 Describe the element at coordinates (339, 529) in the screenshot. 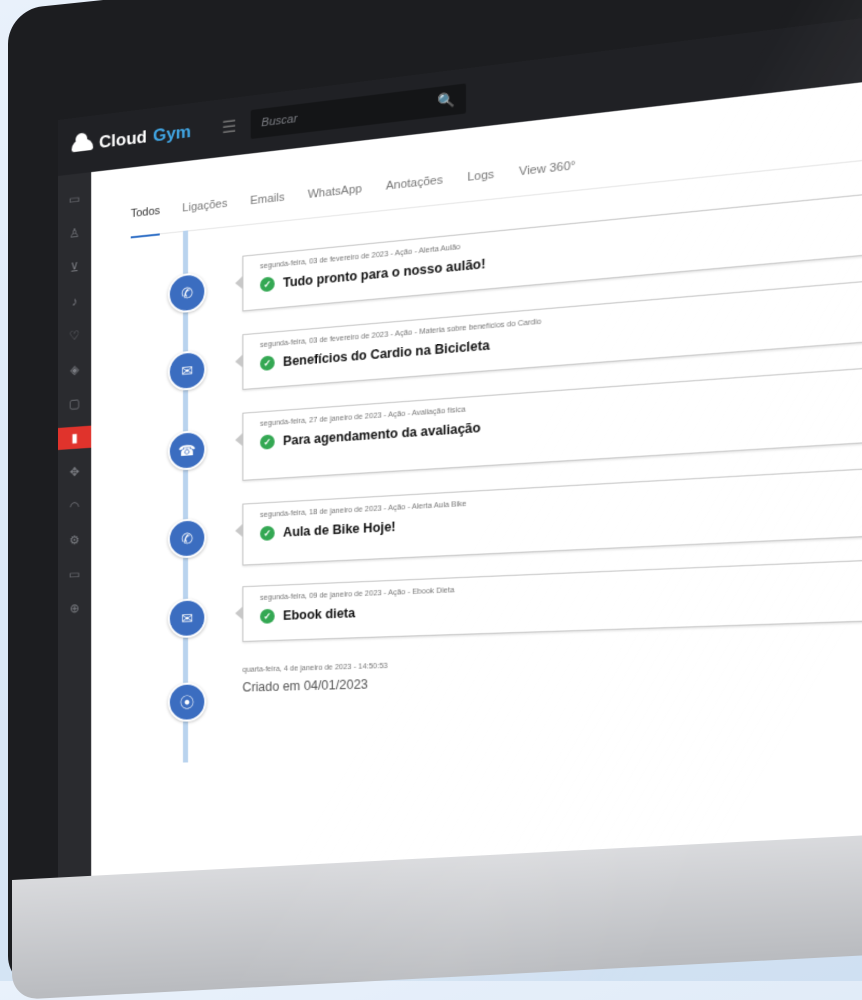

I see `timeline-title: Aula de Bike Hoje!` at that location.